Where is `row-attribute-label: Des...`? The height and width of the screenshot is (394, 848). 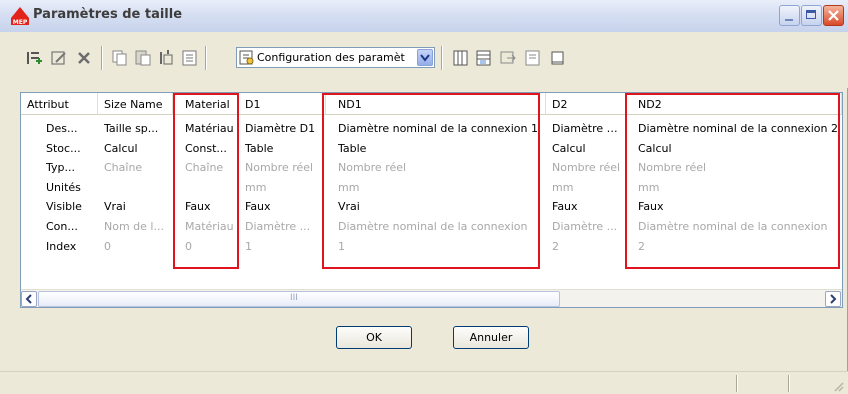
row-attribute-label: Des... is located at coordinates (70, 128).